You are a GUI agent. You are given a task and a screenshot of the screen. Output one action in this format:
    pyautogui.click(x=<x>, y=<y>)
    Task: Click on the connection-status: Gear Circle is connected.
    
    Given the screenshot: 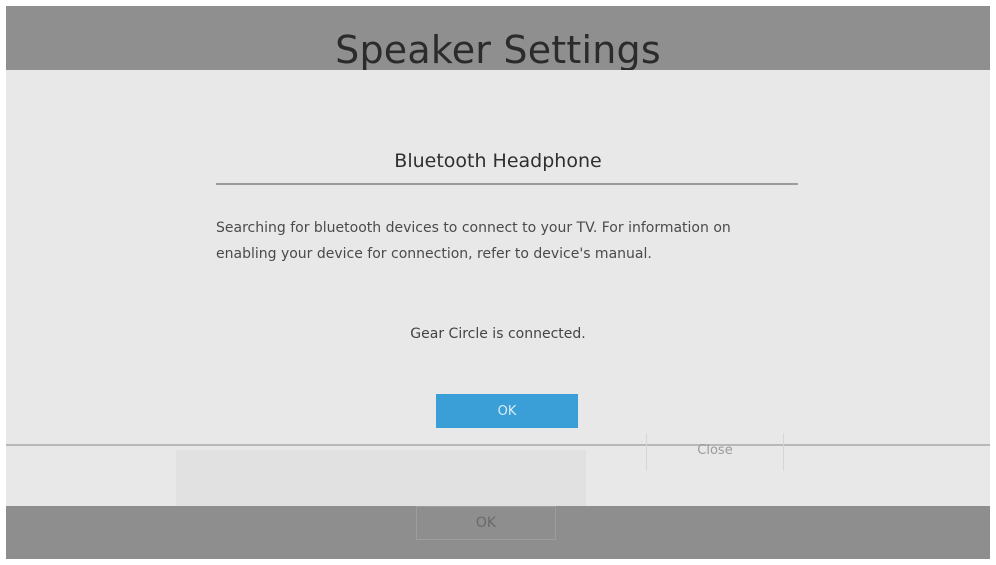 What is the action you would take?
    pyautogui.click(x=498, y=334)
    